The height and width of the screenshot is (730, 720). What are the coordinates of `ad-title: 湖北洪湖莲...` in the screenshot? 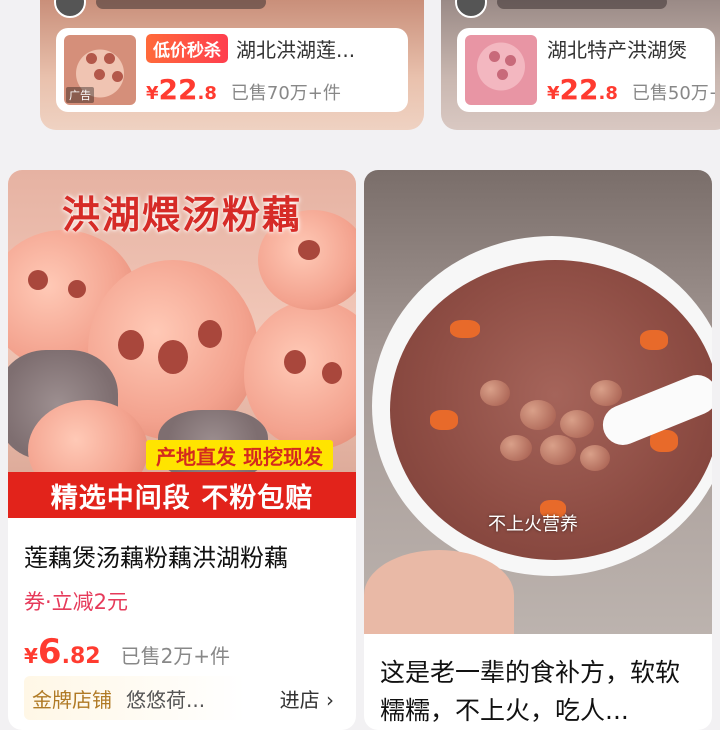 It's located at (296, 50).